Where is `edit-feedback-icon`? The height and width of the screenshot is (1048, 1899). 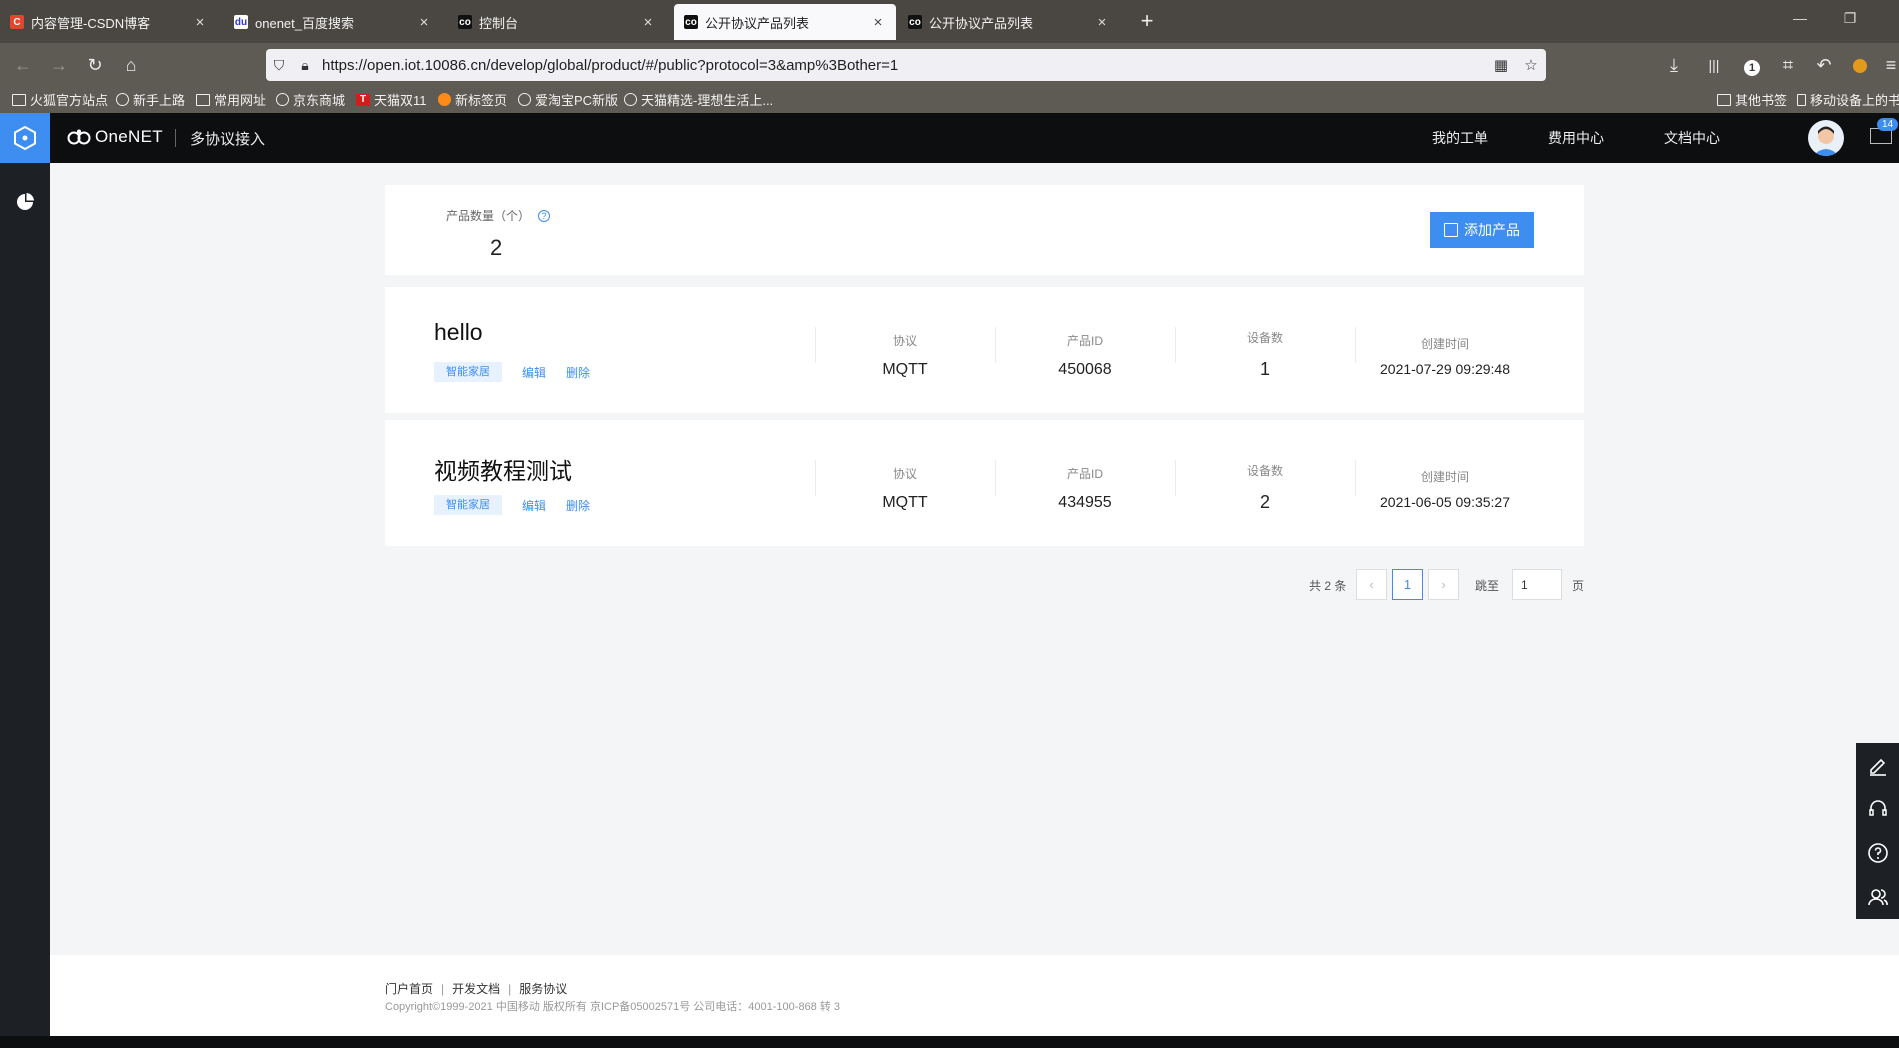
edit-feedback-icon is located at coordinates (1877, 765).